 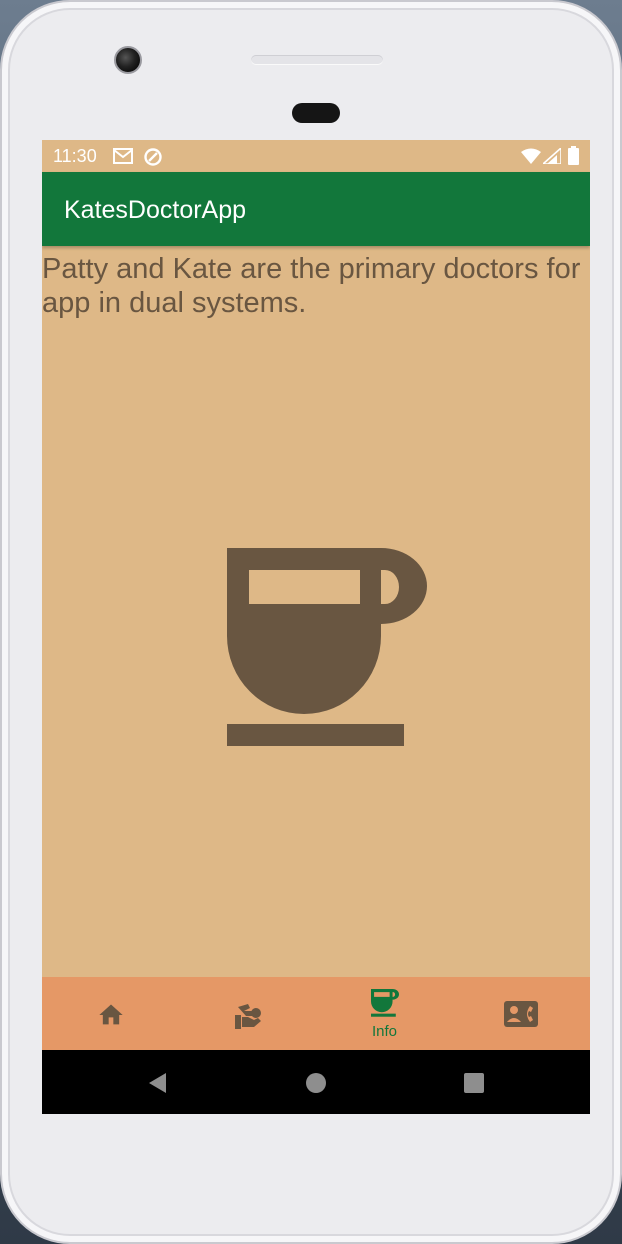 I want to click on sync-icon, so click(x=153, y=159).